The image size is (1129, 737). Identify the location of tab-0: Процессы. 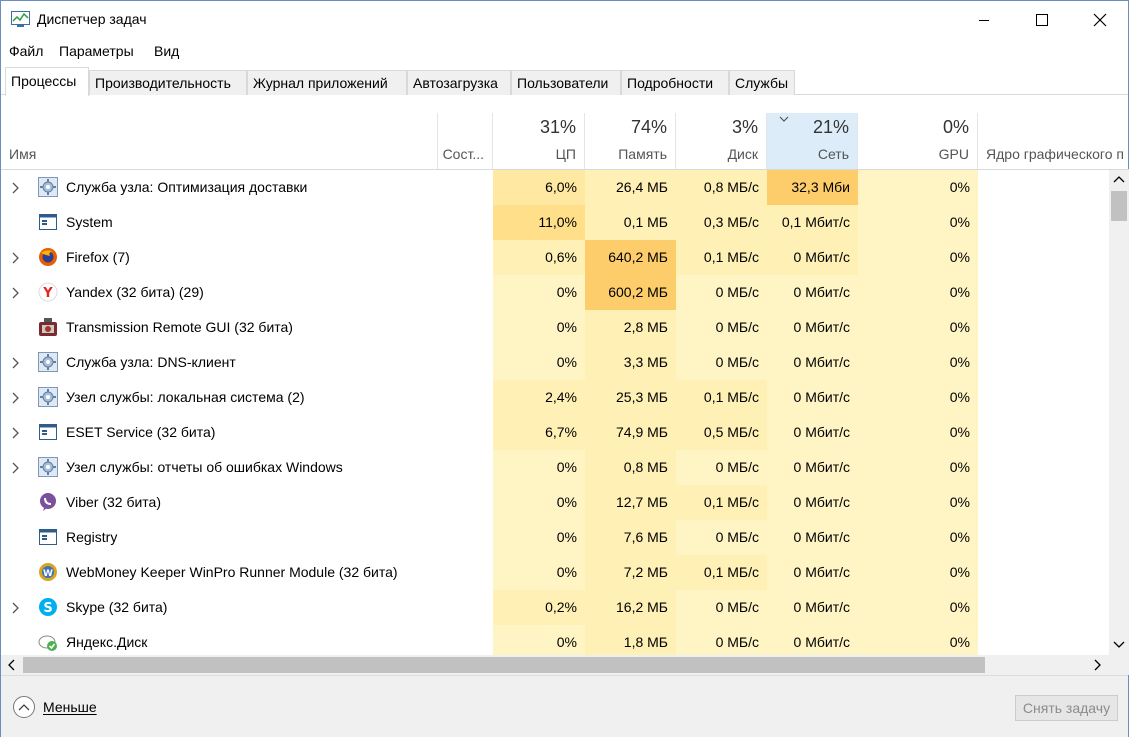
(47, 81).